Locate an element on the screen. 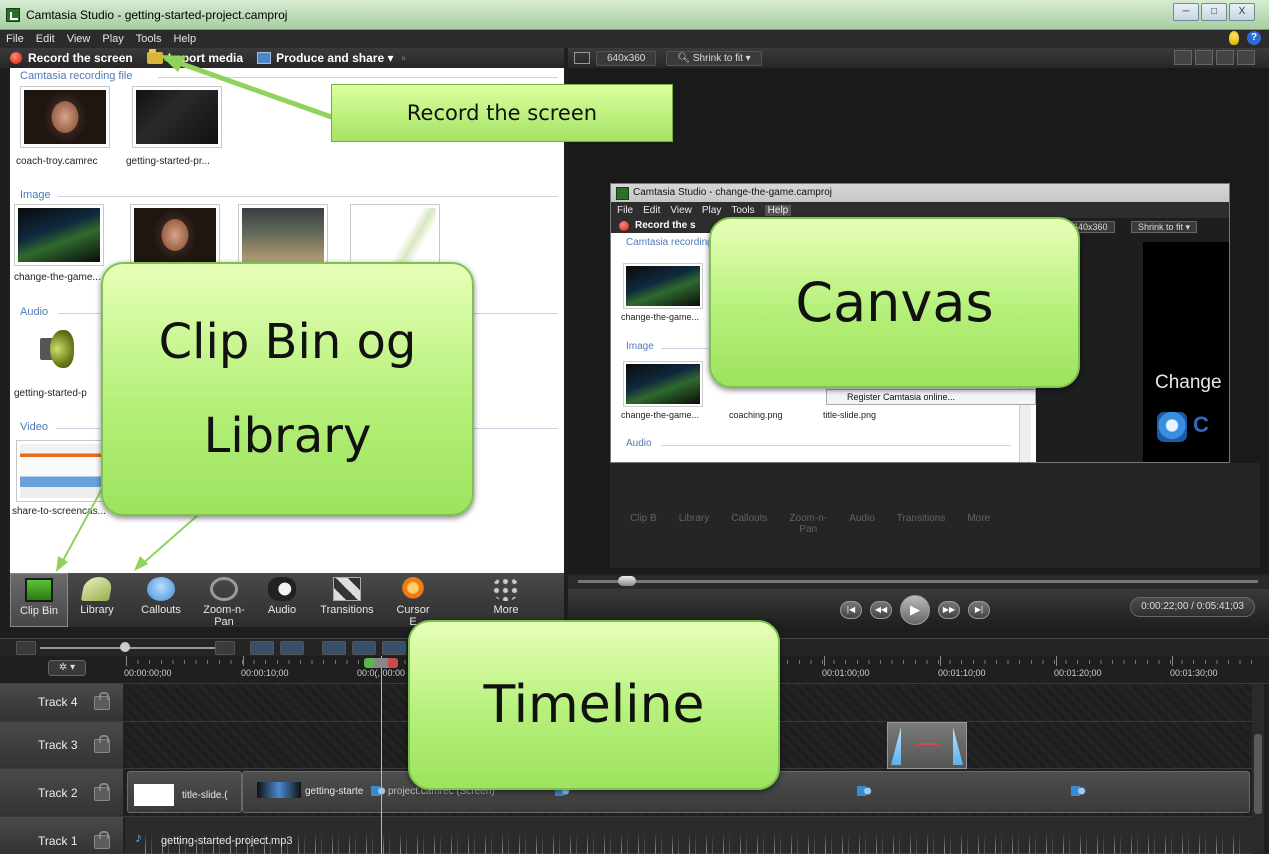 This screenshot has height=854, width=1269. callout-line: Library is located at coordinates (287, 436).